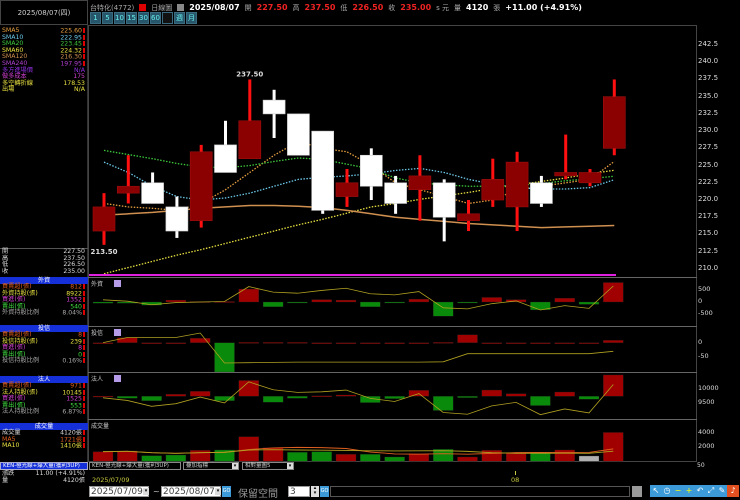 The width and height of the screenshot is (740, 500). Describe the element at coordinates (191, 491) in the screenshot. I see `end-date-input: 2025/08/07` at that location.